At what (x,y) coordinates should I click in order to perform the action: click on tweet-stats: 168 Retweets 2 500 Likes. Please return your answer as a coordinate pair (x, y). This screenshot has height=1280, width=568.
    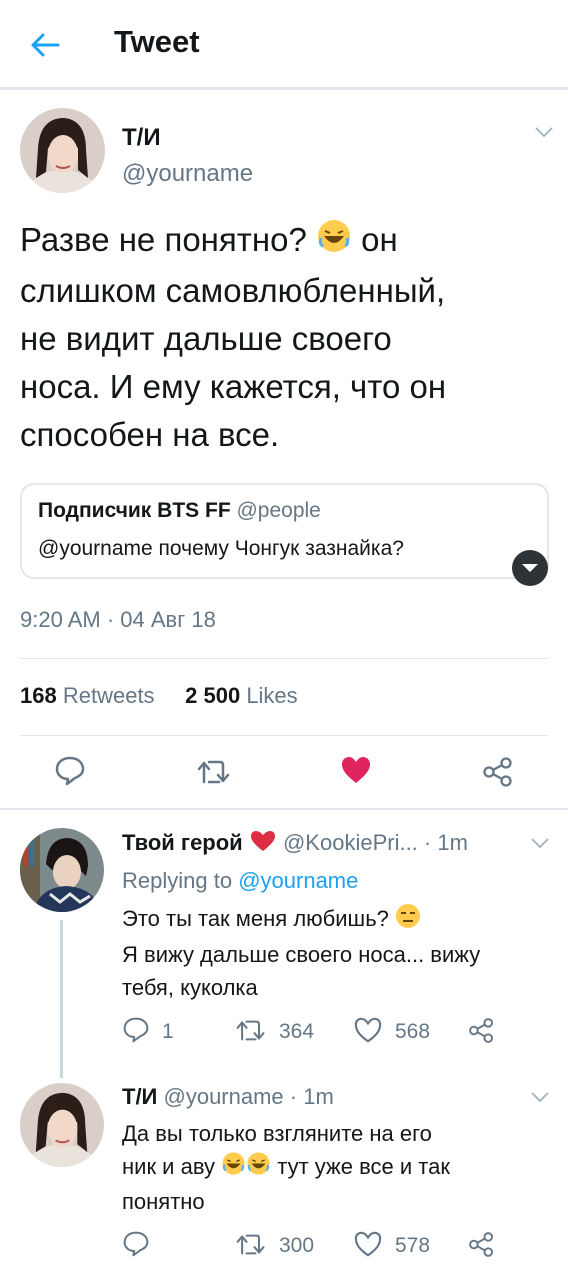
    Looking at the image, I should click on (159, 696).